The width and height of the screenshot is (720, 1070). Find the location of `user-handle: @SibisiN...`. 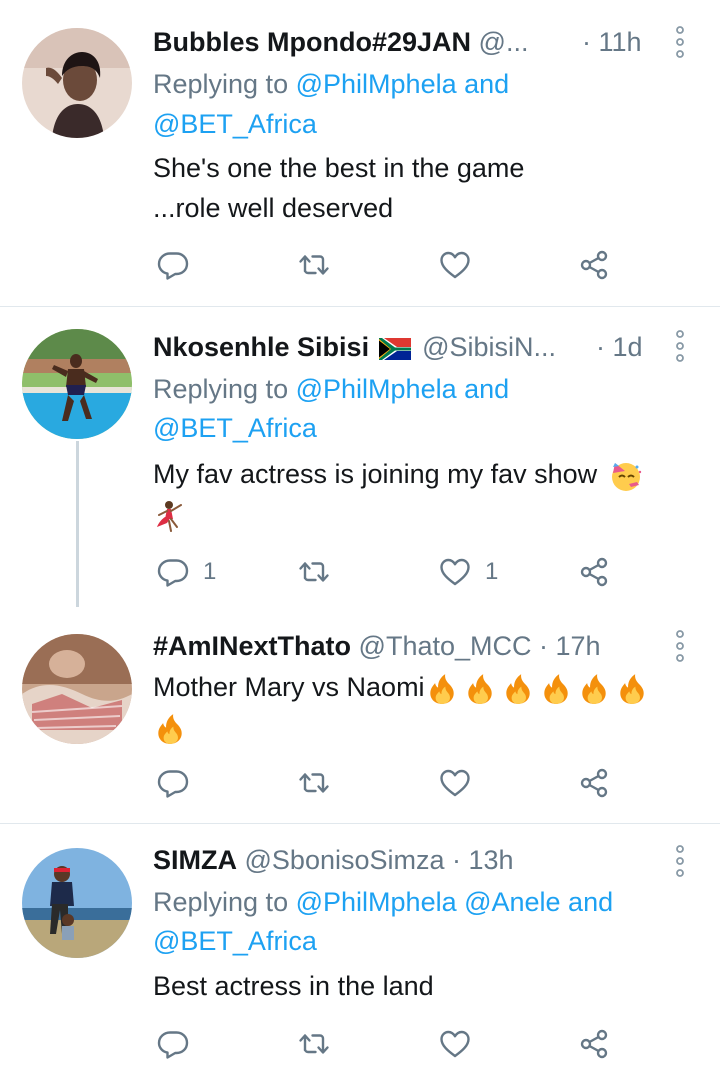

user-handle: @SibisiN... is located at coordinates (489, 347).